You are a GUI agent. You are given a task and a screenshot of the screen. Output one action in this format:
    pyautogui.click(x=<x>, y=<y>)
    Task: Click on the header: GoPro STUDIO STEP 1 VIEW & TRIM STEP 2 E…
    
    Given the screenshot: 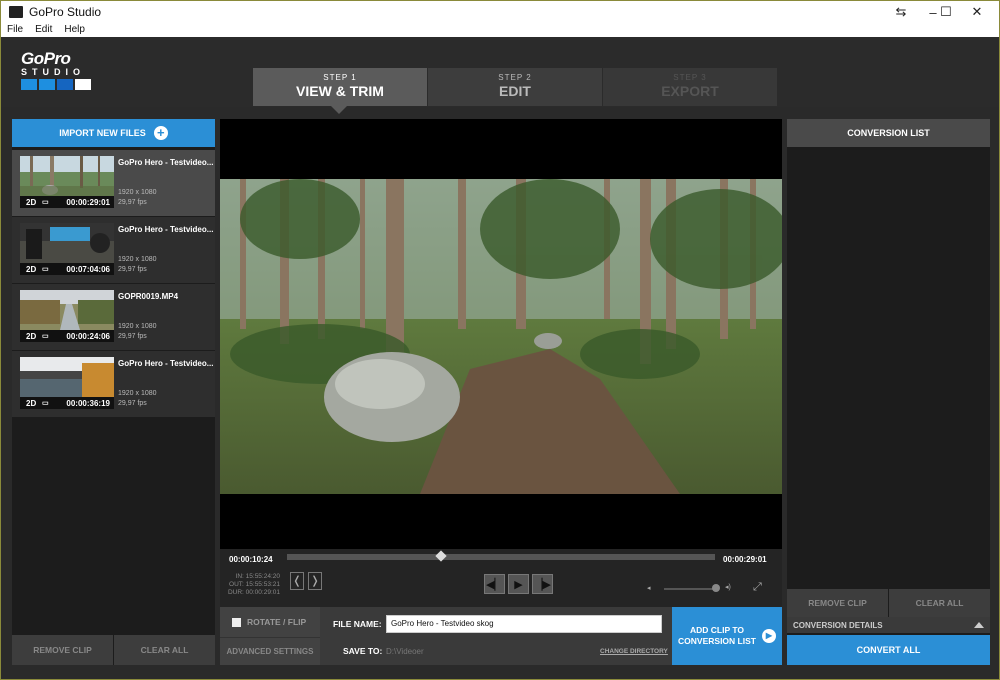 What is the action you would take?
    pyautogui.click(x=500, y=72)
    